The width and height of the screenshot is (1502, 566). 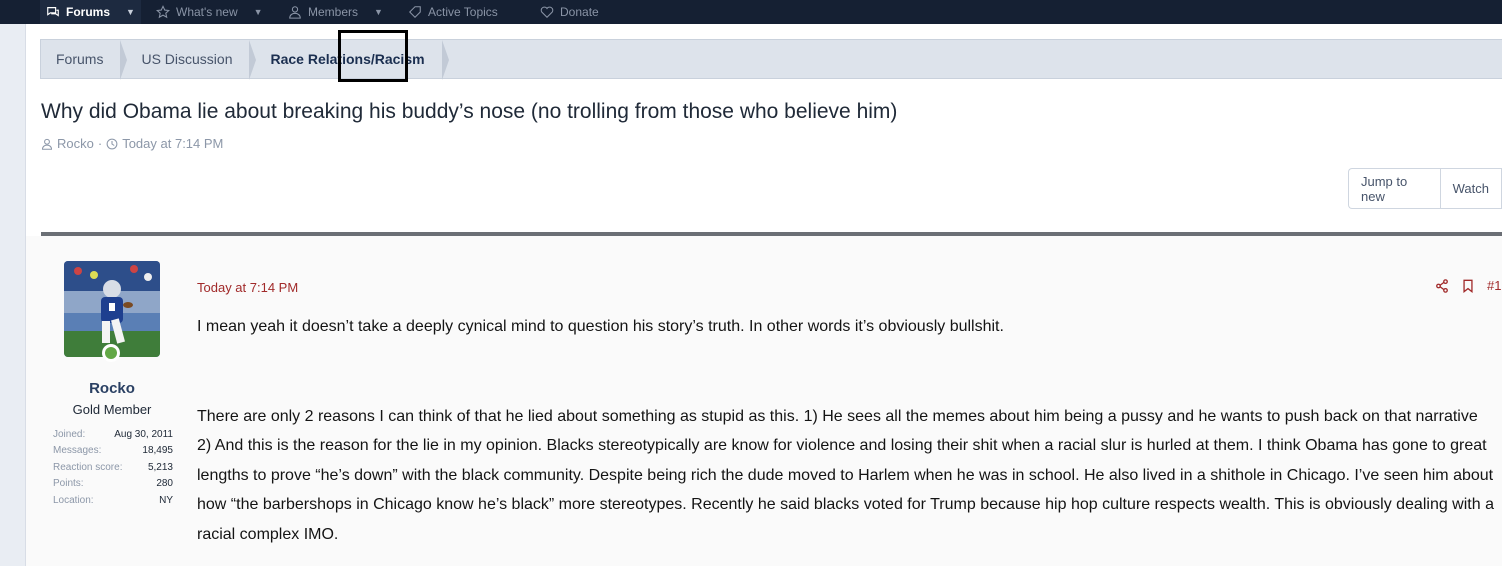 I want to click on nav-item-members: Members ▼, so click(x=335, y=12).